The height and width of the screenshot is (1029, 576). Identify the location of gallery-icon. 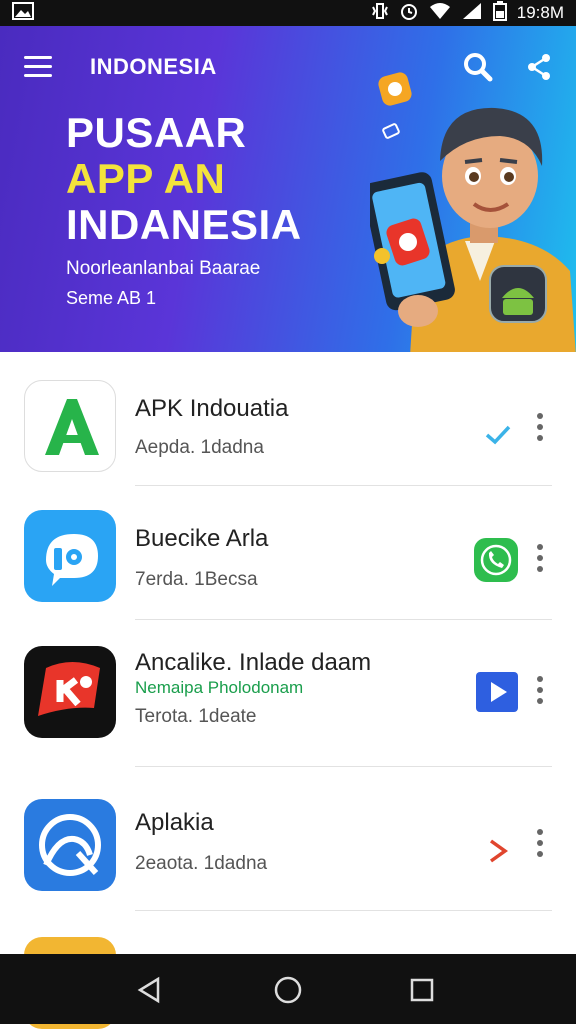
(23, 13).